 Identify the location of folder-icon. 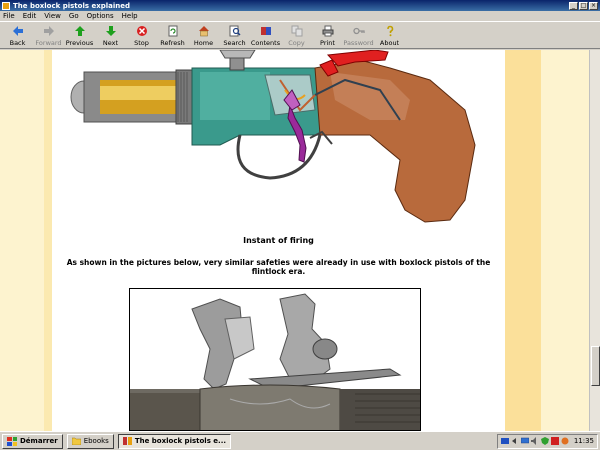
(76, 441).